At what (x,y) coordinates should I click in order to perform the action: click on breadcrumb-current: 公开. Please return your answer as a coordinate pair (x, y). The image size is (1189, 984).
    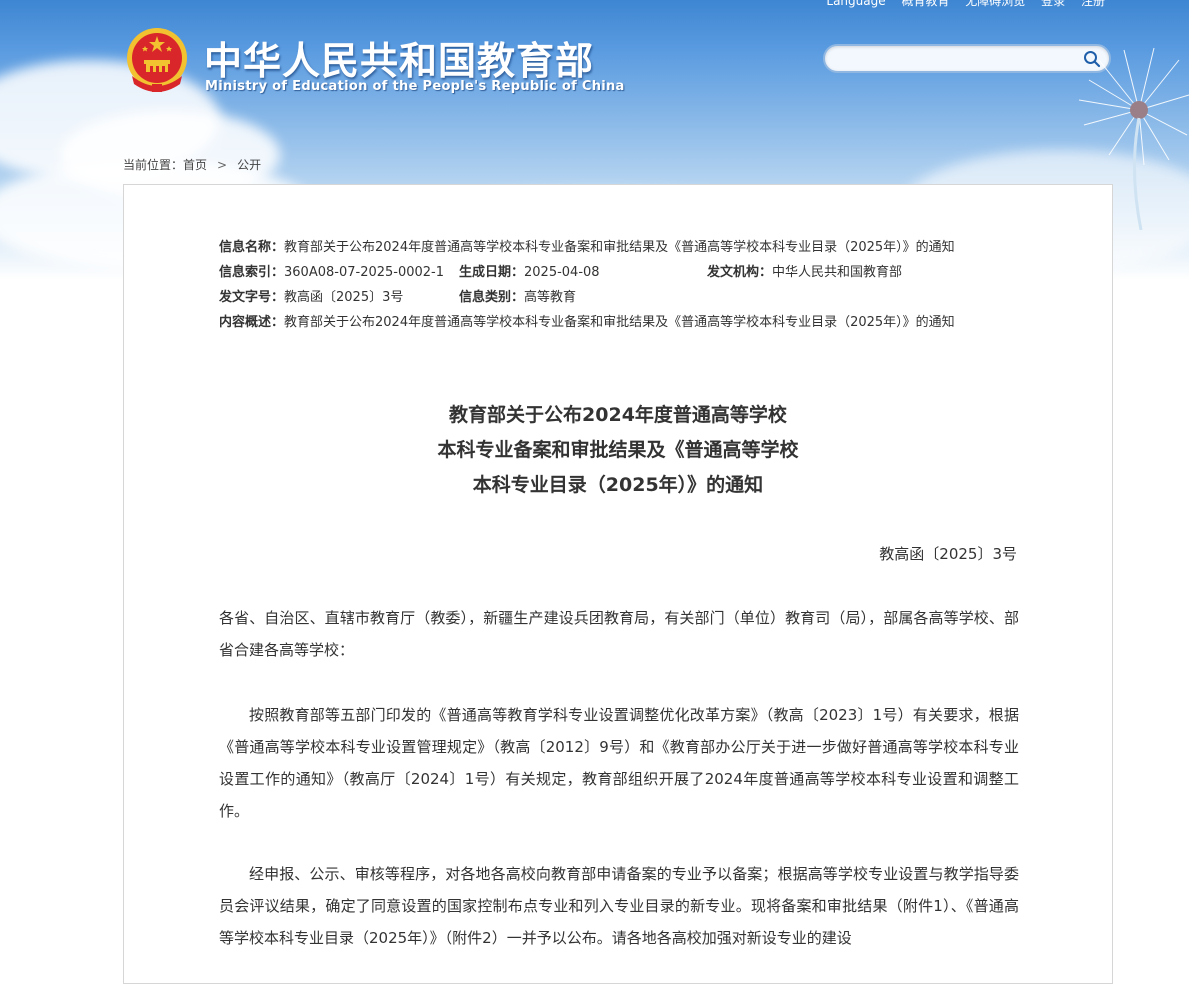
    Looking at the image, I should click on (249, 165).